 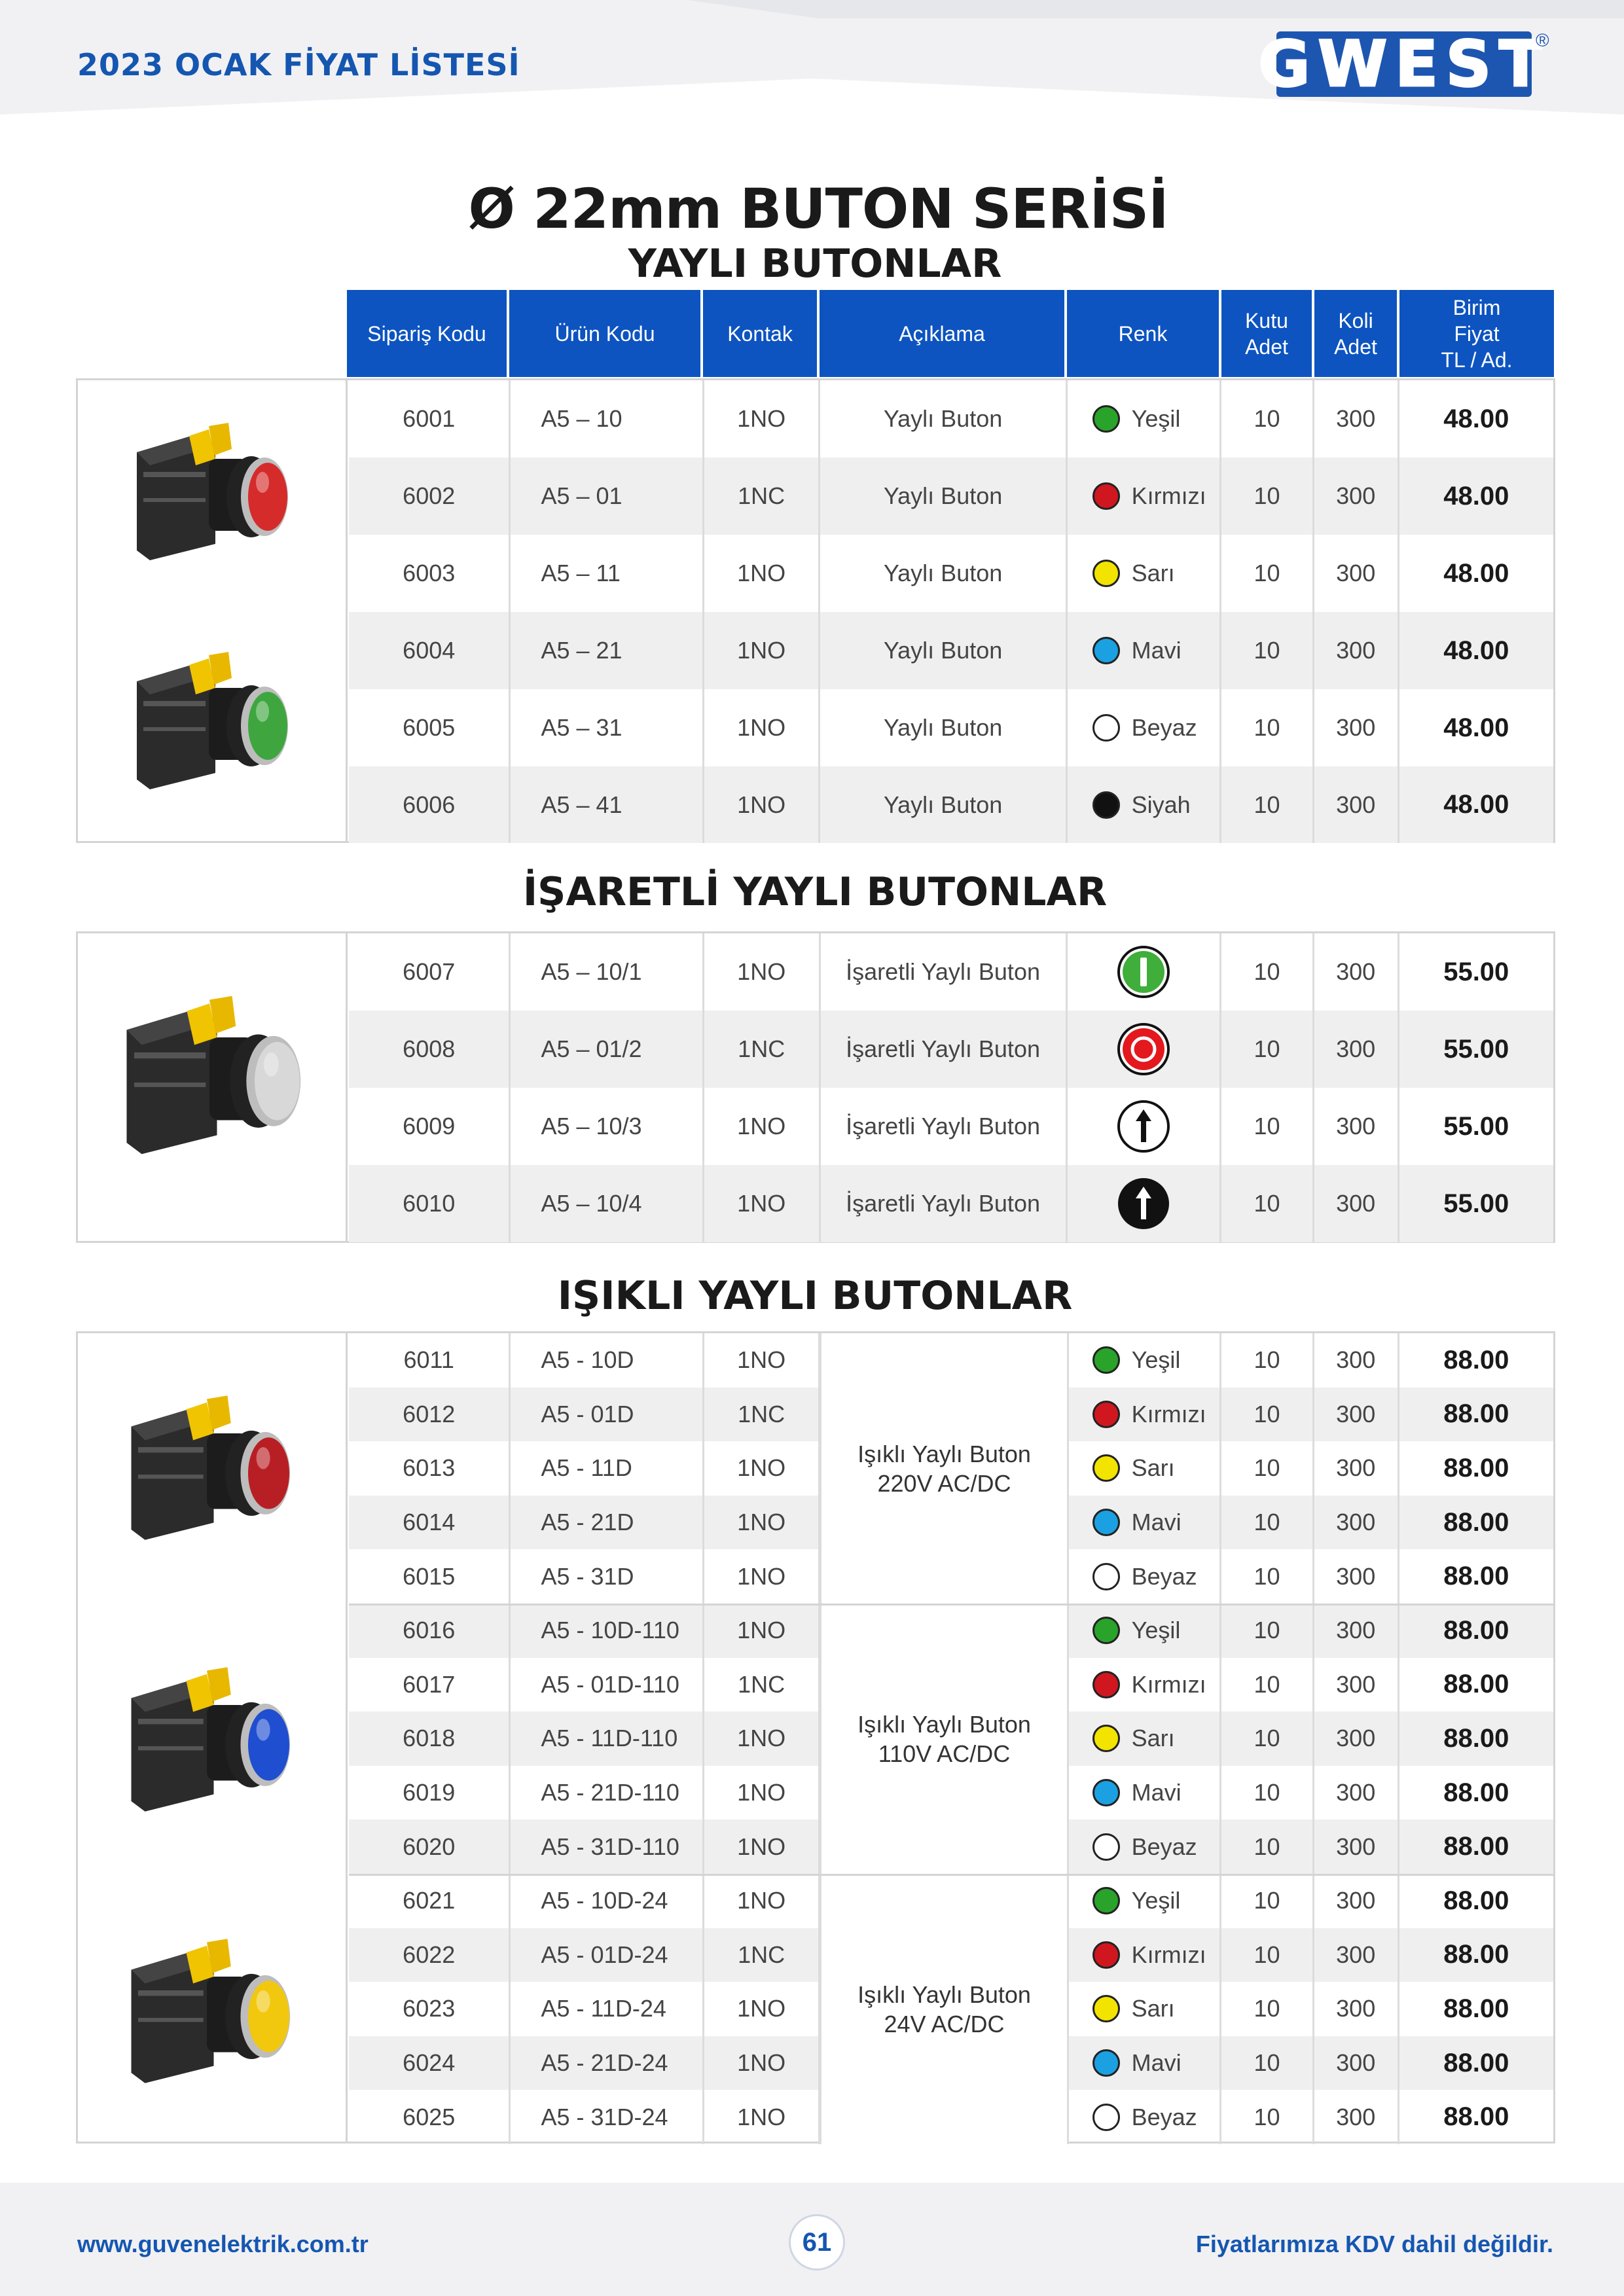 What do you see at coordinates (430, 650) in the screenshot?
I see `siparis-kodu: 6004` at bounding box center [430, 650].